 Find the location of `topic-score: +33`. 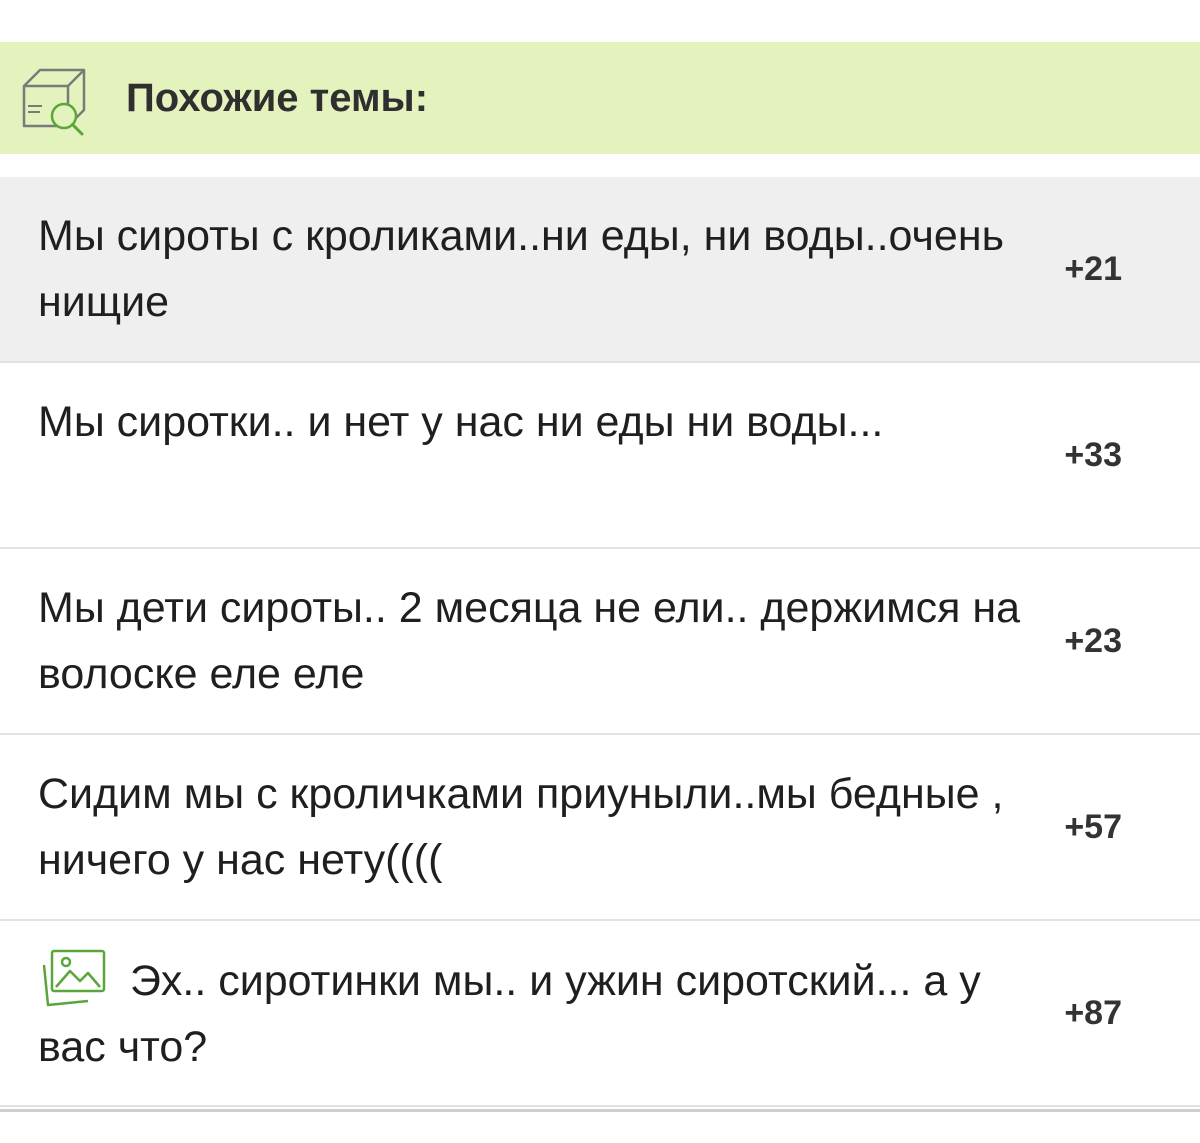

topic-score: +33 is located at coordinates (1093, 455).